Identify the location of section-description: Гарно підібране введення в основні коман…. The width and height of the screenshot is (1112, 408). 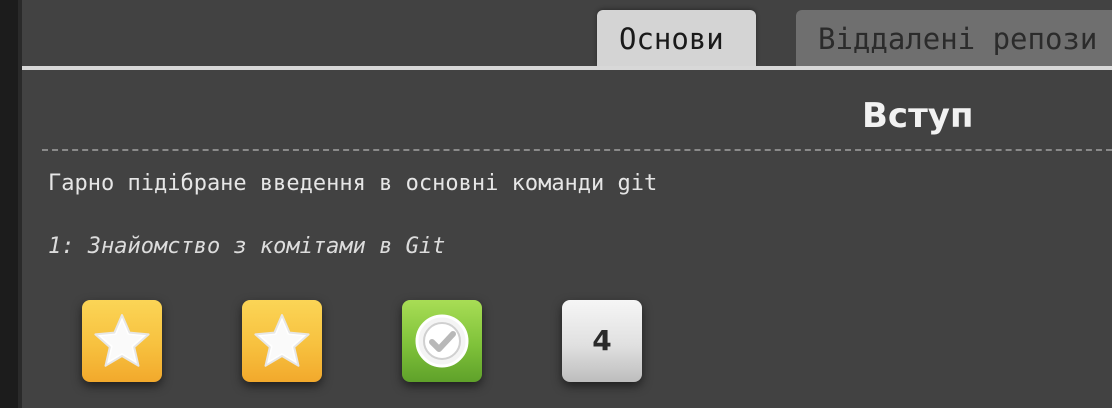
(353, 183).